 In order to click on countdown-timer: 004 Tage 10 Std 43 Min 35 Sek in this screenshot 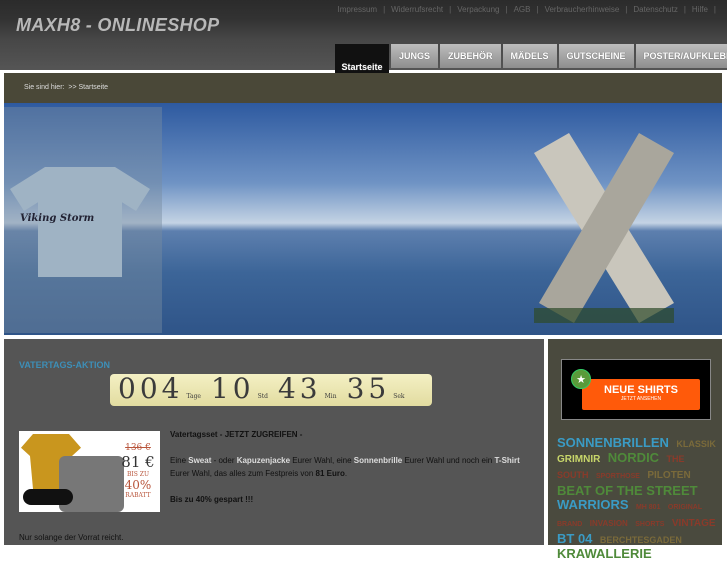, I will do `click(271, 390)`.